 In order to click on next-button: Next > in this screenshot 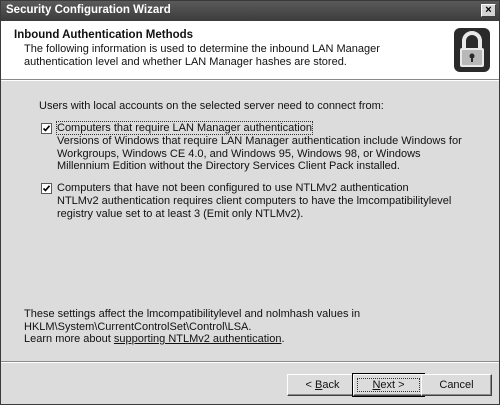, I will do `click(388, 385)`.